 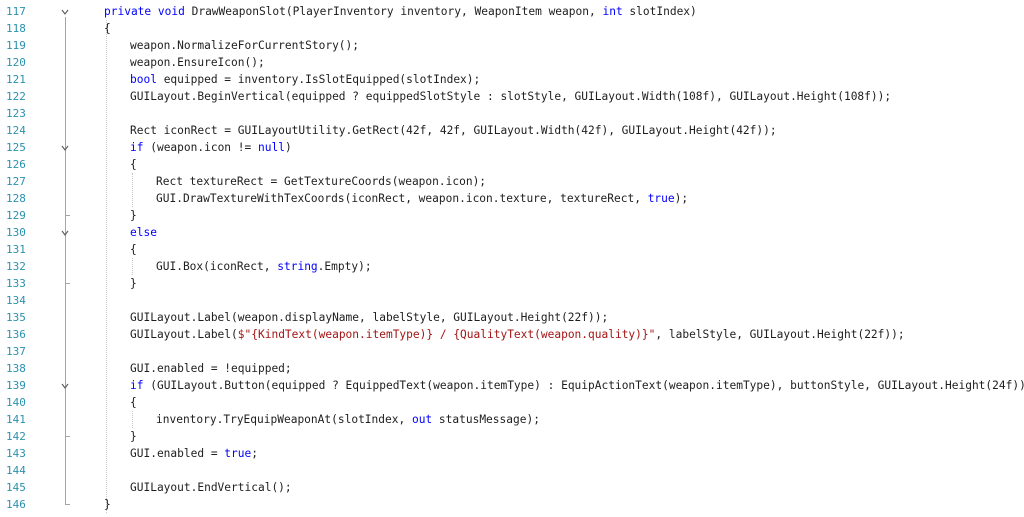 What do you see at coordinates (244, 45) in the screenshot?
I see `code-text: weapon.NormalizeForCurrentStory();` at bounding box center [244, 45].